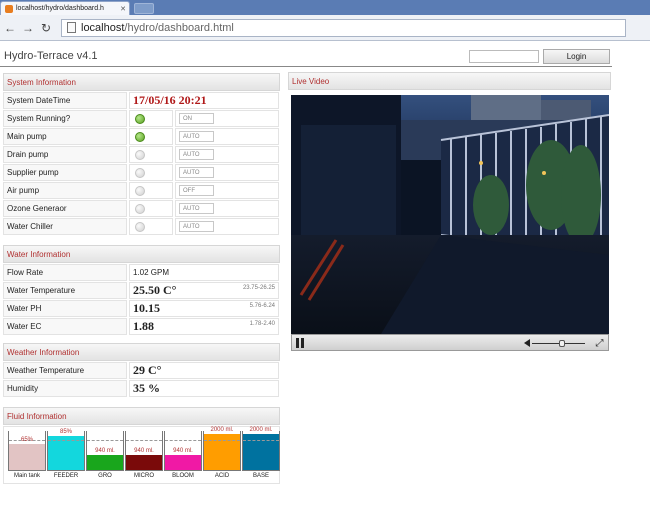  Describe the element at coordinates (196, 190) in the screenshot. I see `device-mode-button: OFF` at that location.